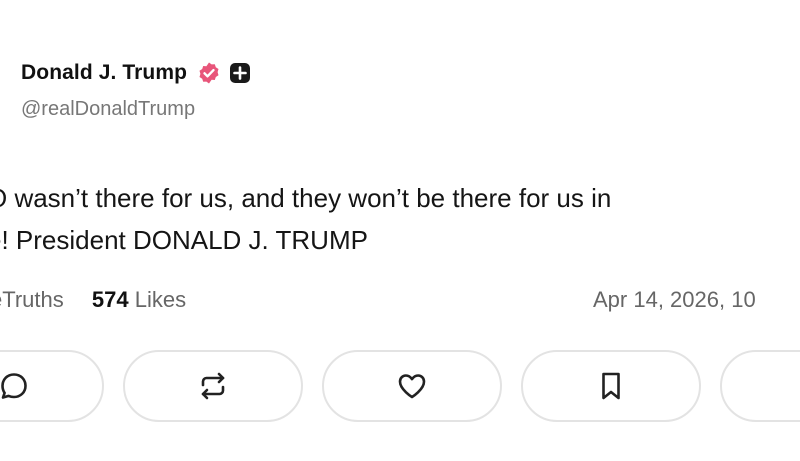 Image resolution: width=800 pixels, height=461 pixels. What do you see at coordinates (760, 386) in the screenshot?
I see `share-button` at bounding box center [760, 386].